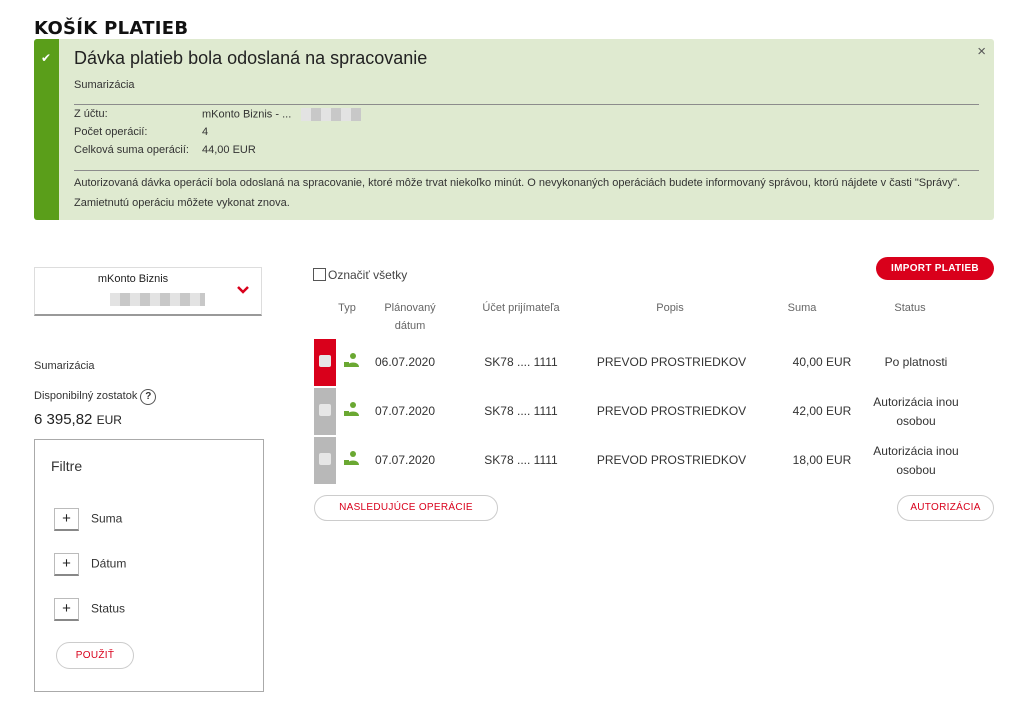 Image resolution: width=1020 pixels, height=712 pixels. Describe the element at coordinates (64, 366) in the screenshot. I see `summary-label: Sumarizácia` at that location.